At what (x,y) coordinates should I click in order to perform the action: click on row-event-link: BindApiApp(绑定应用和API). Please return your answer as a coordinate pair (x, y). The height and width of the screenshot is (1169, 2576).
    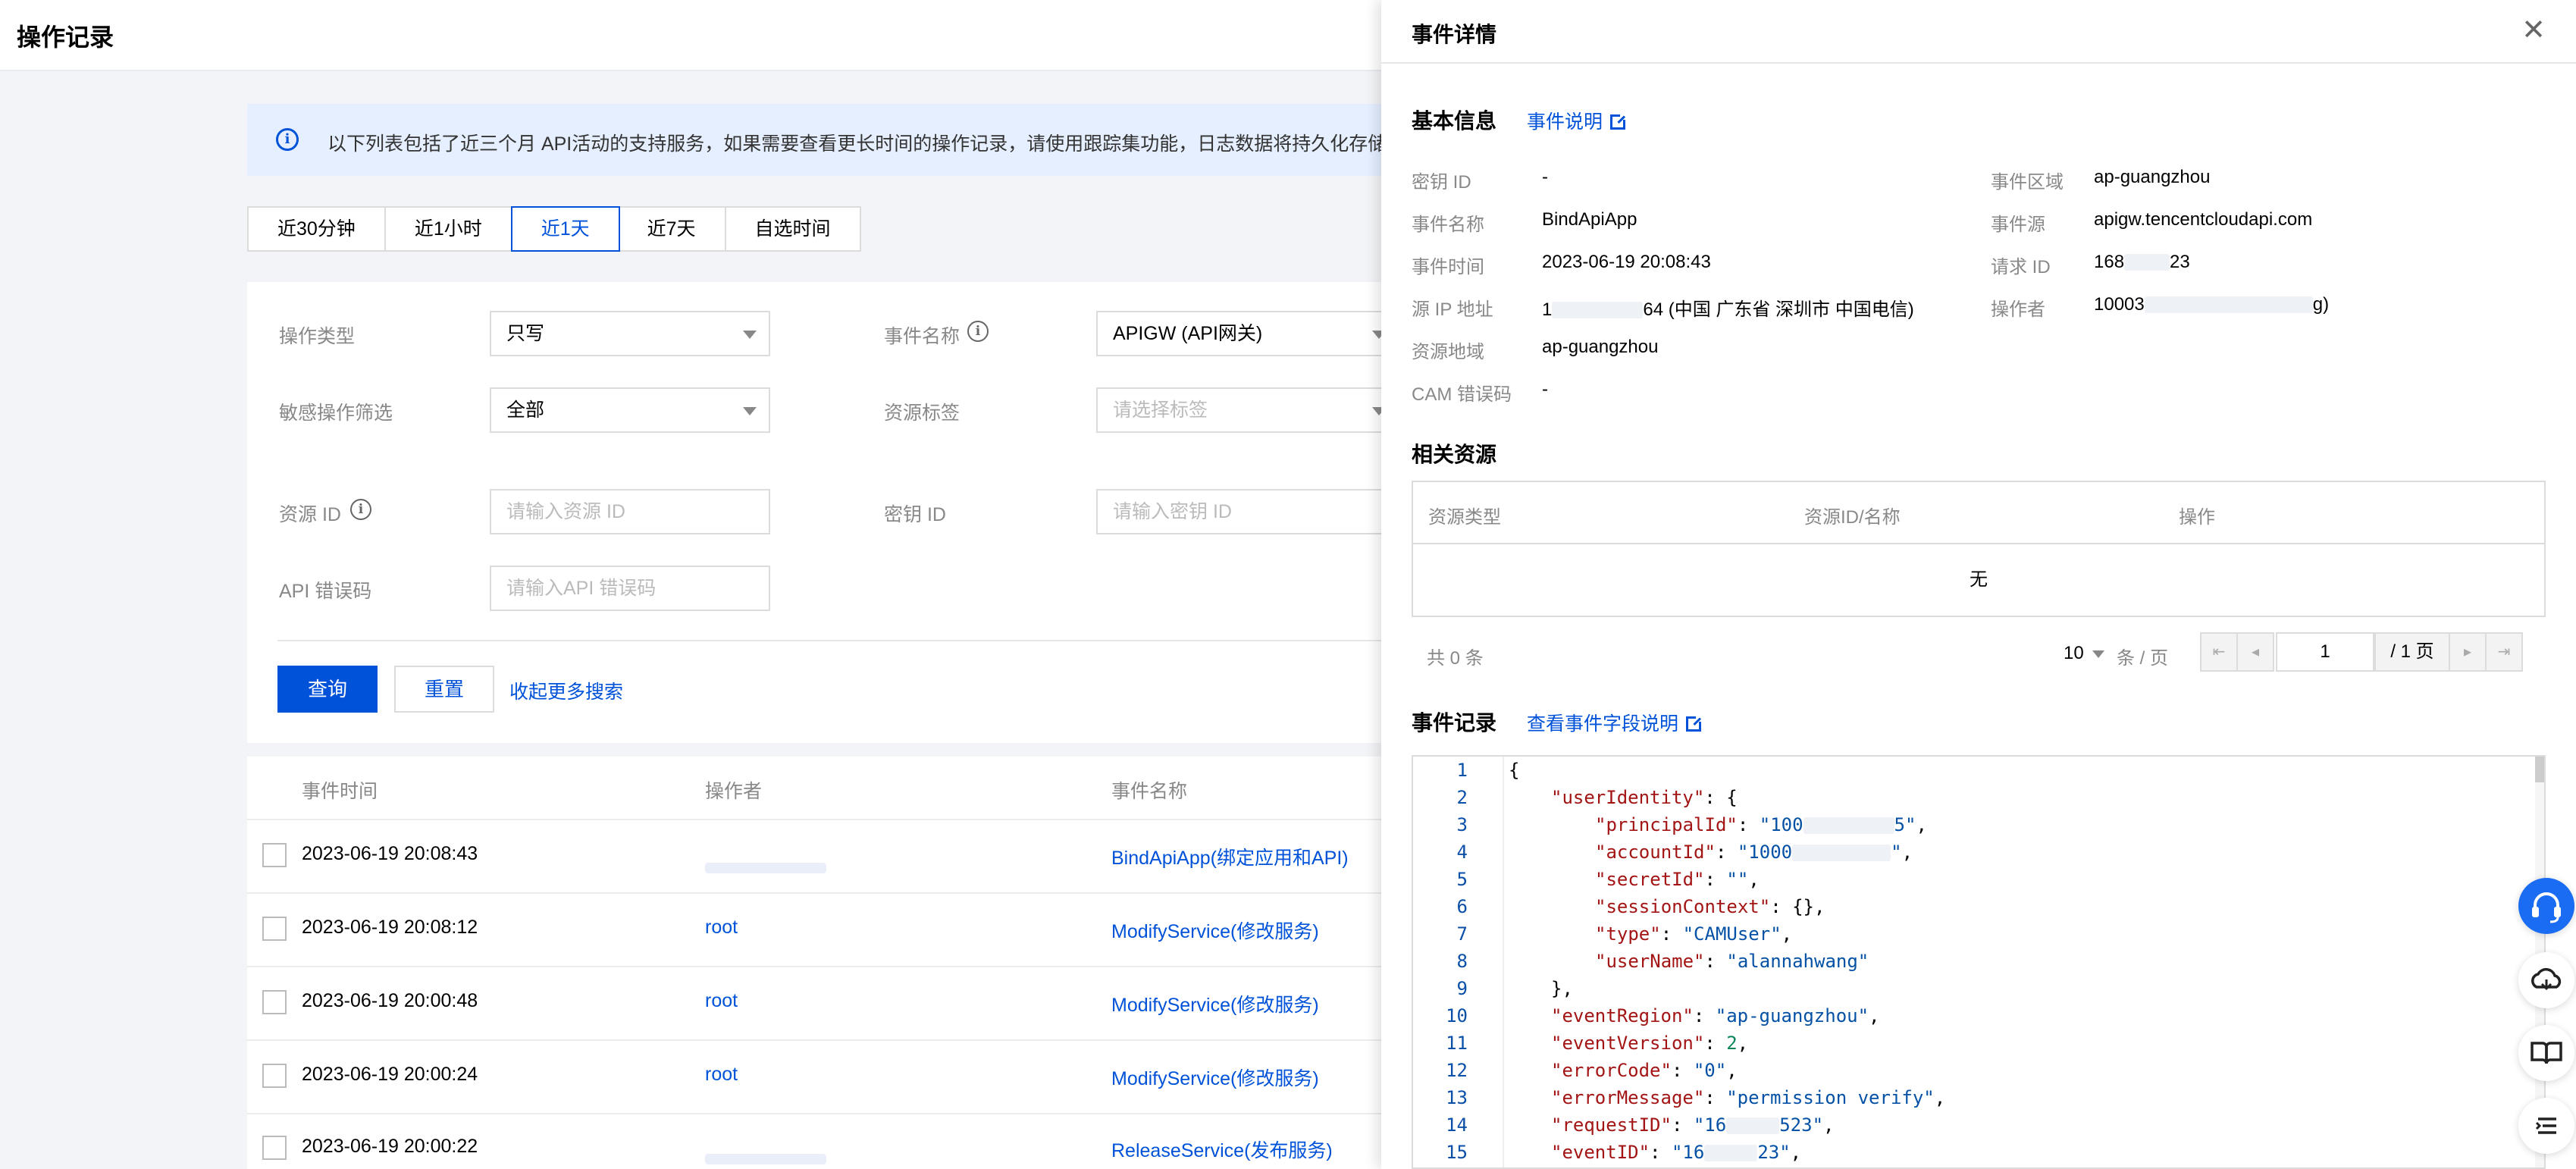
    Looking at the image, I should click on (1230, 856).